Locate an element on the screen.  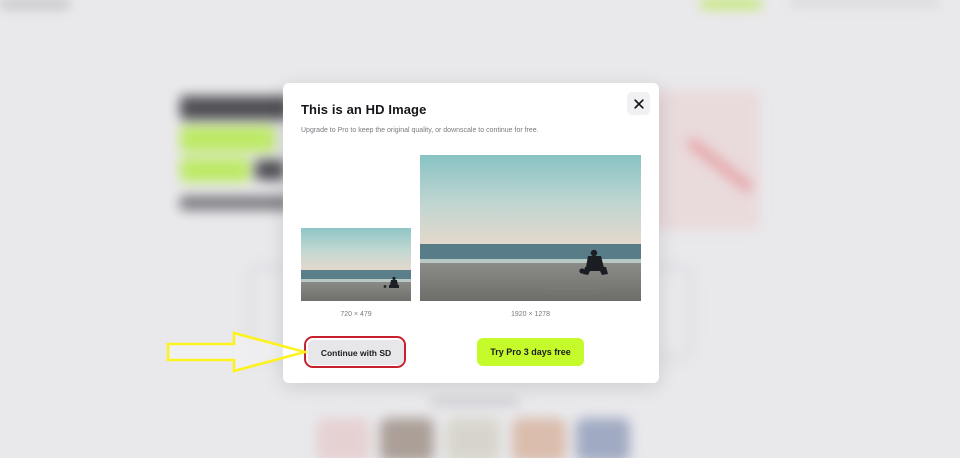
background-signup-button is located at coordinates (731, 4).